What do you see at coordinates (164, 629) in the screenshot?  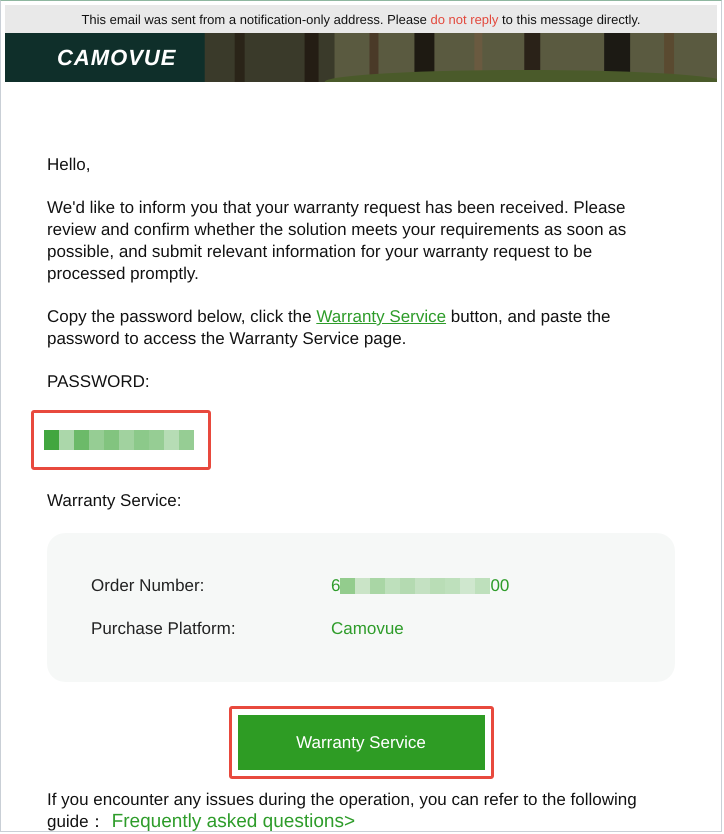 I see `detail-label: Purchase Platform:` at bounding box center [164, 629].